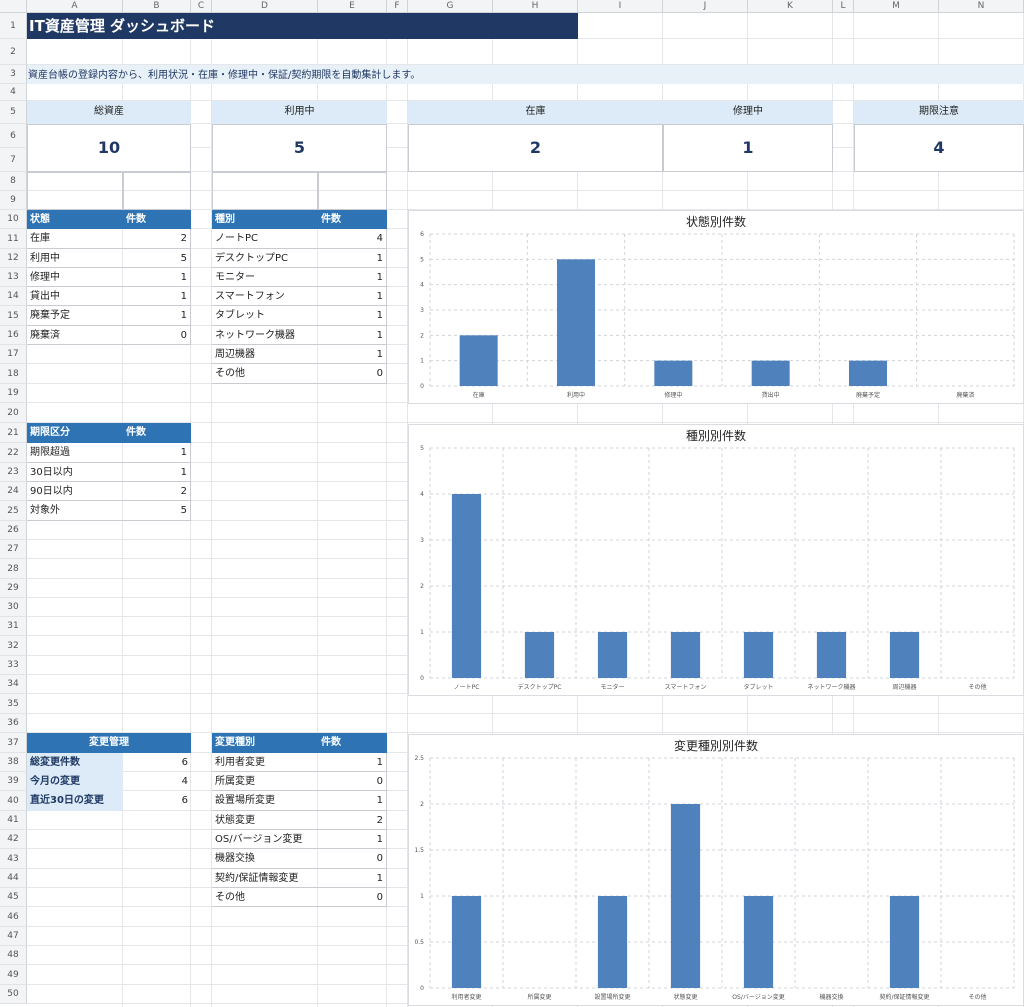  What do you see at coordinates (265, 277) in the screenshot?
I see `type-table-row-label: モニター` at bounding box center [265, 277].